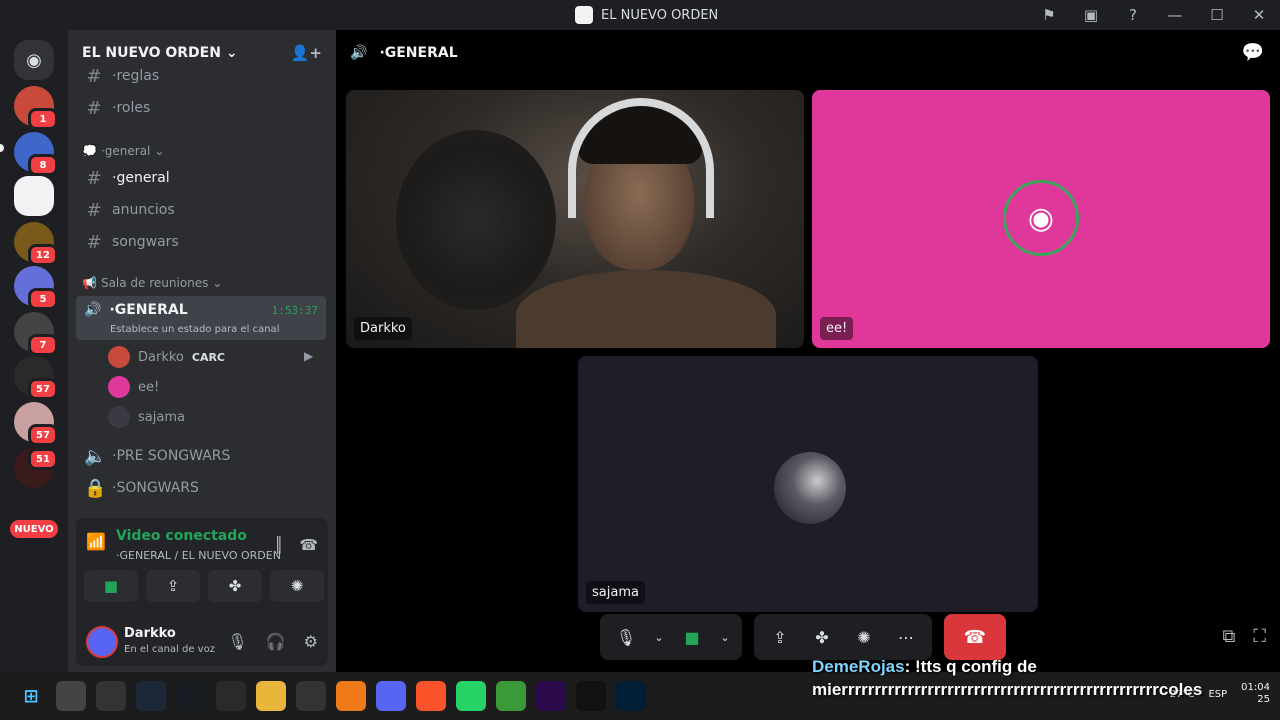  Describe the element at coordinates (1217, 15) in the screenshot. I see `maximize-button: ☐` at that location.